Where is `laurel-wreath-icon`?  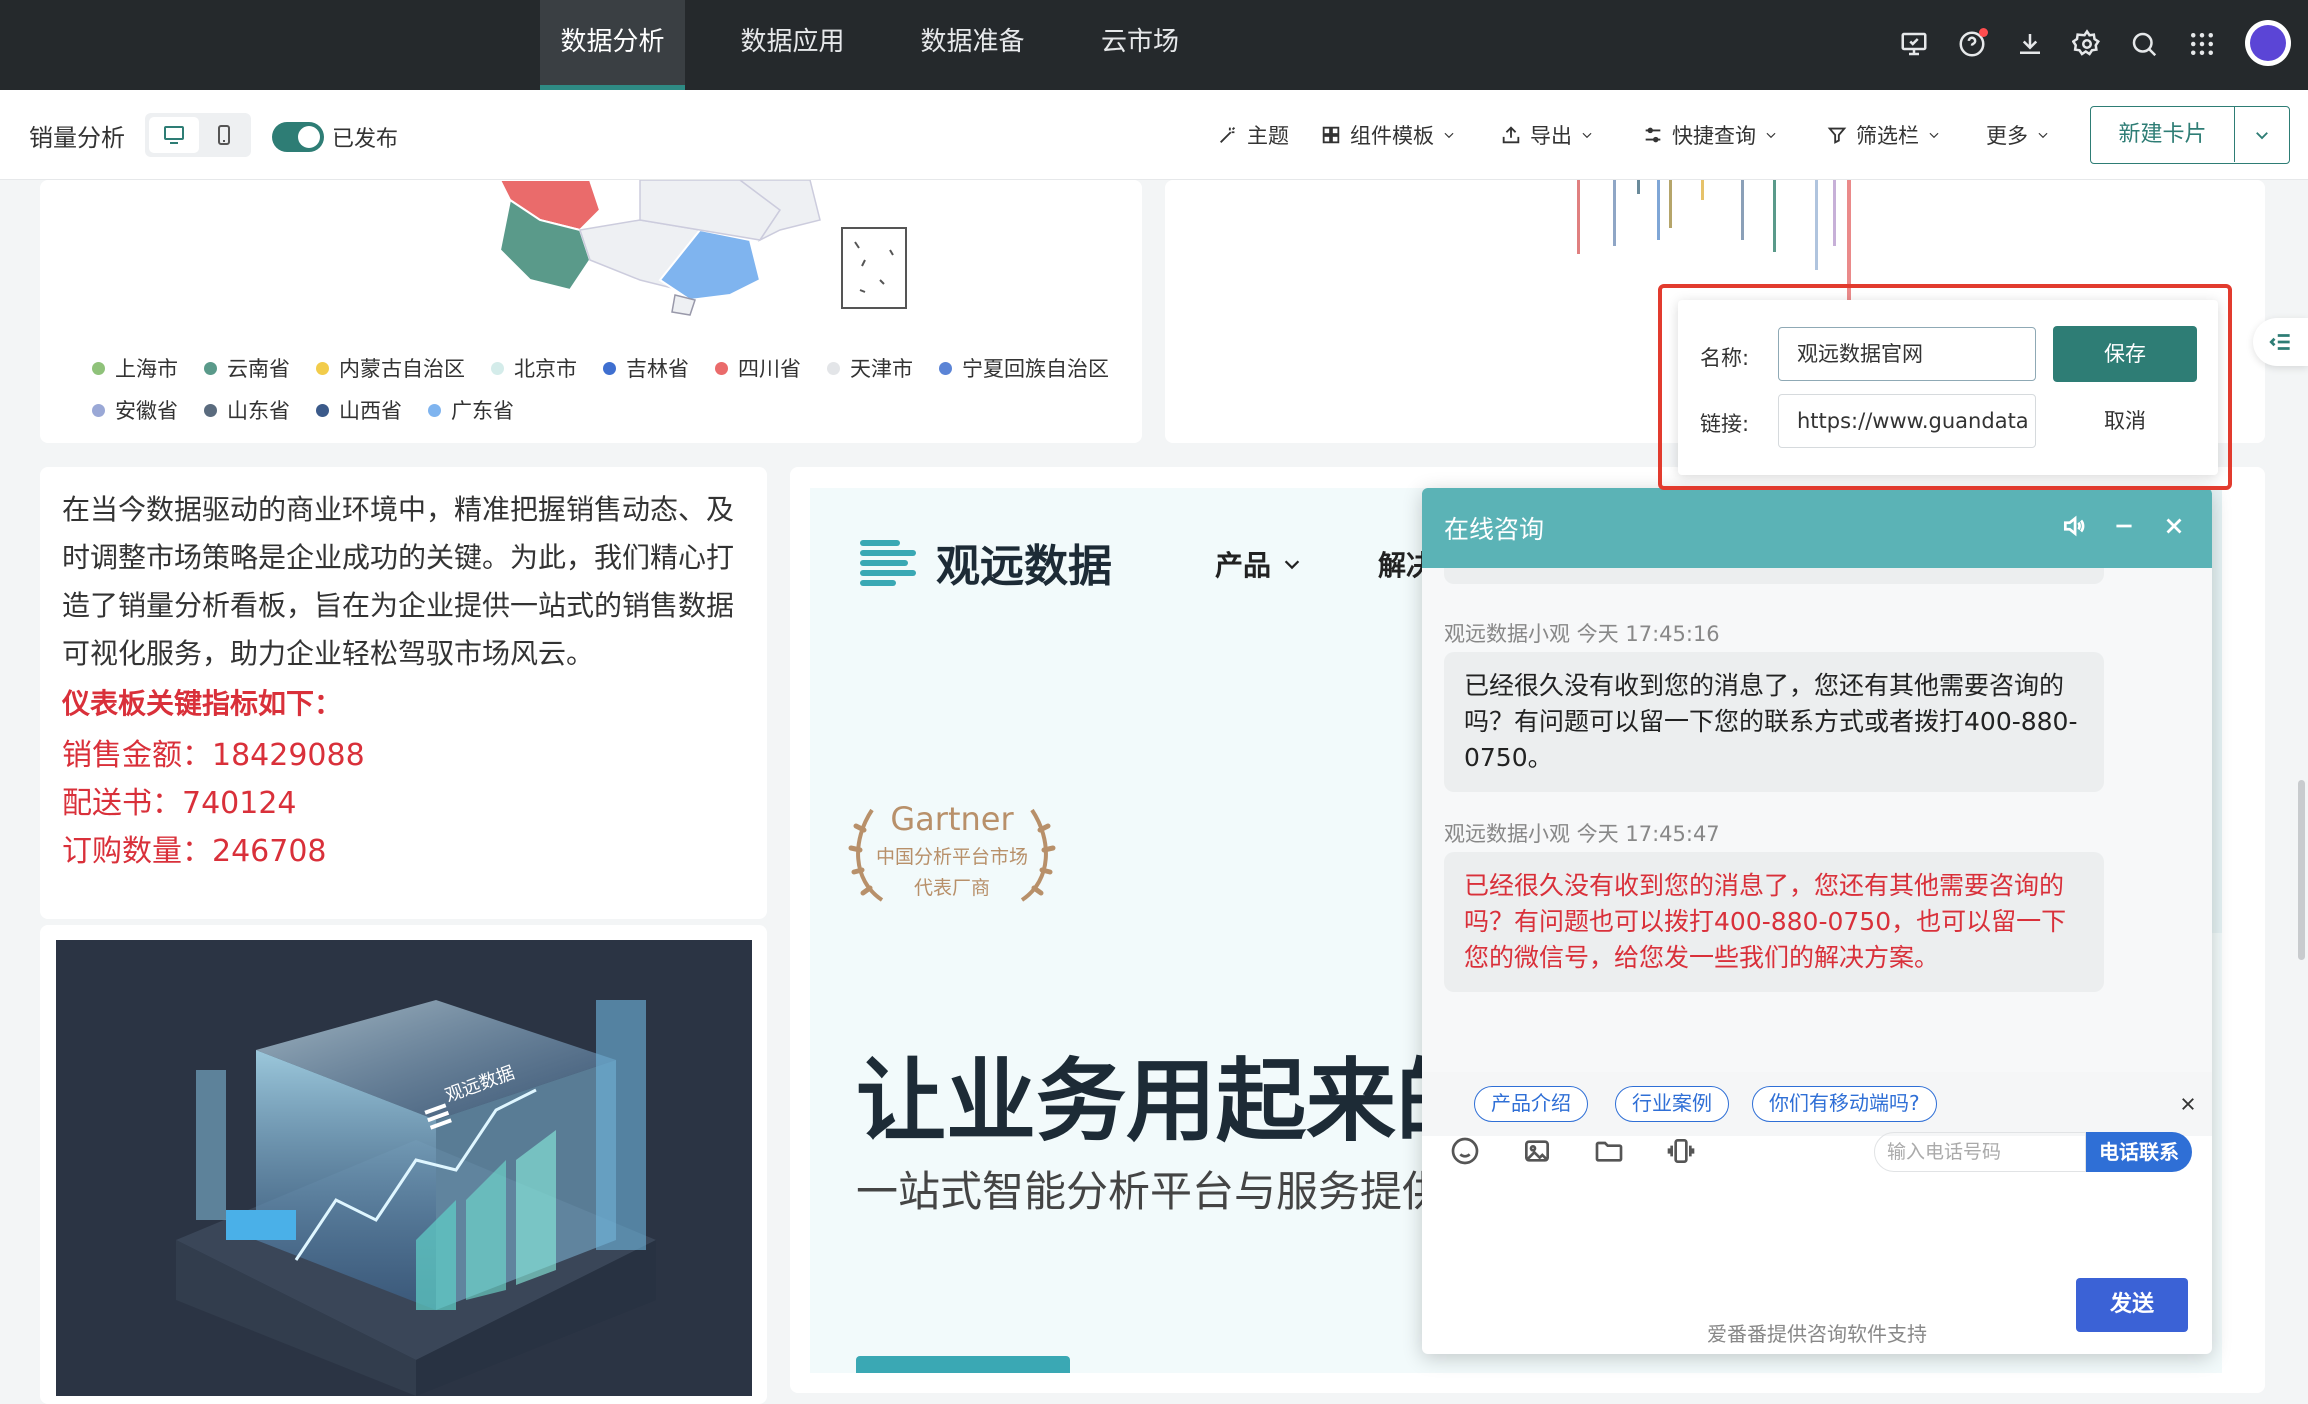
laurel-wreath-icon is located at coordinates (952, 855).